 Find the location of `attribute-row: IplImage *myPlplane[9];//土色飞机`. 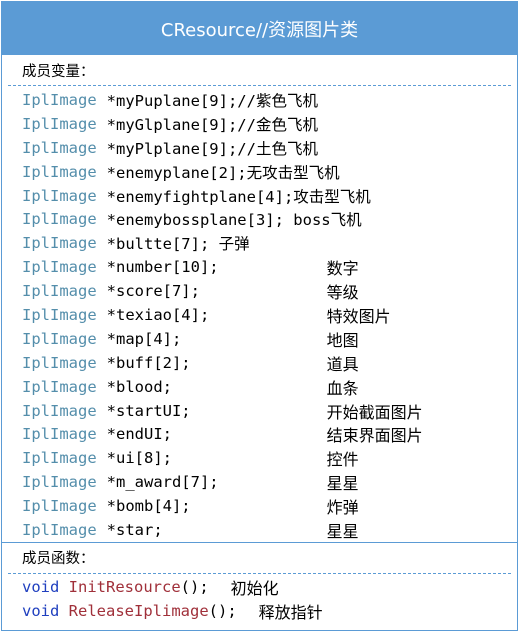

attribute-row: IplImage *myPlplane[9];//土色飞机 is located at coordinates (269, 148).